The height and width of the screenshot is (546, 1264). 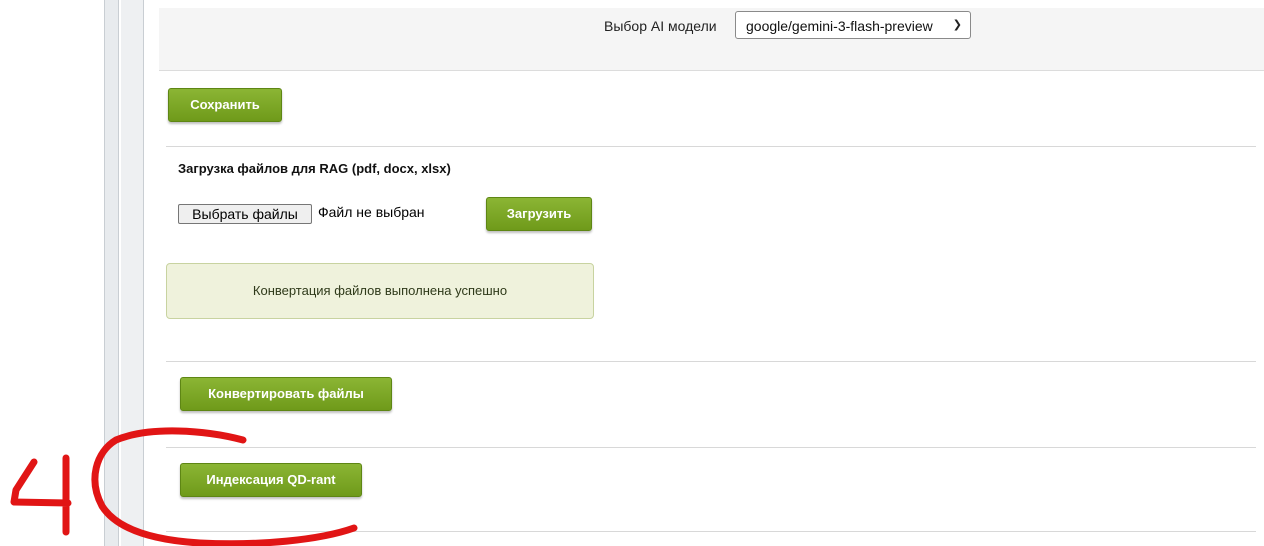 I want to click on left-border-strip, so click(x=111, y=273).